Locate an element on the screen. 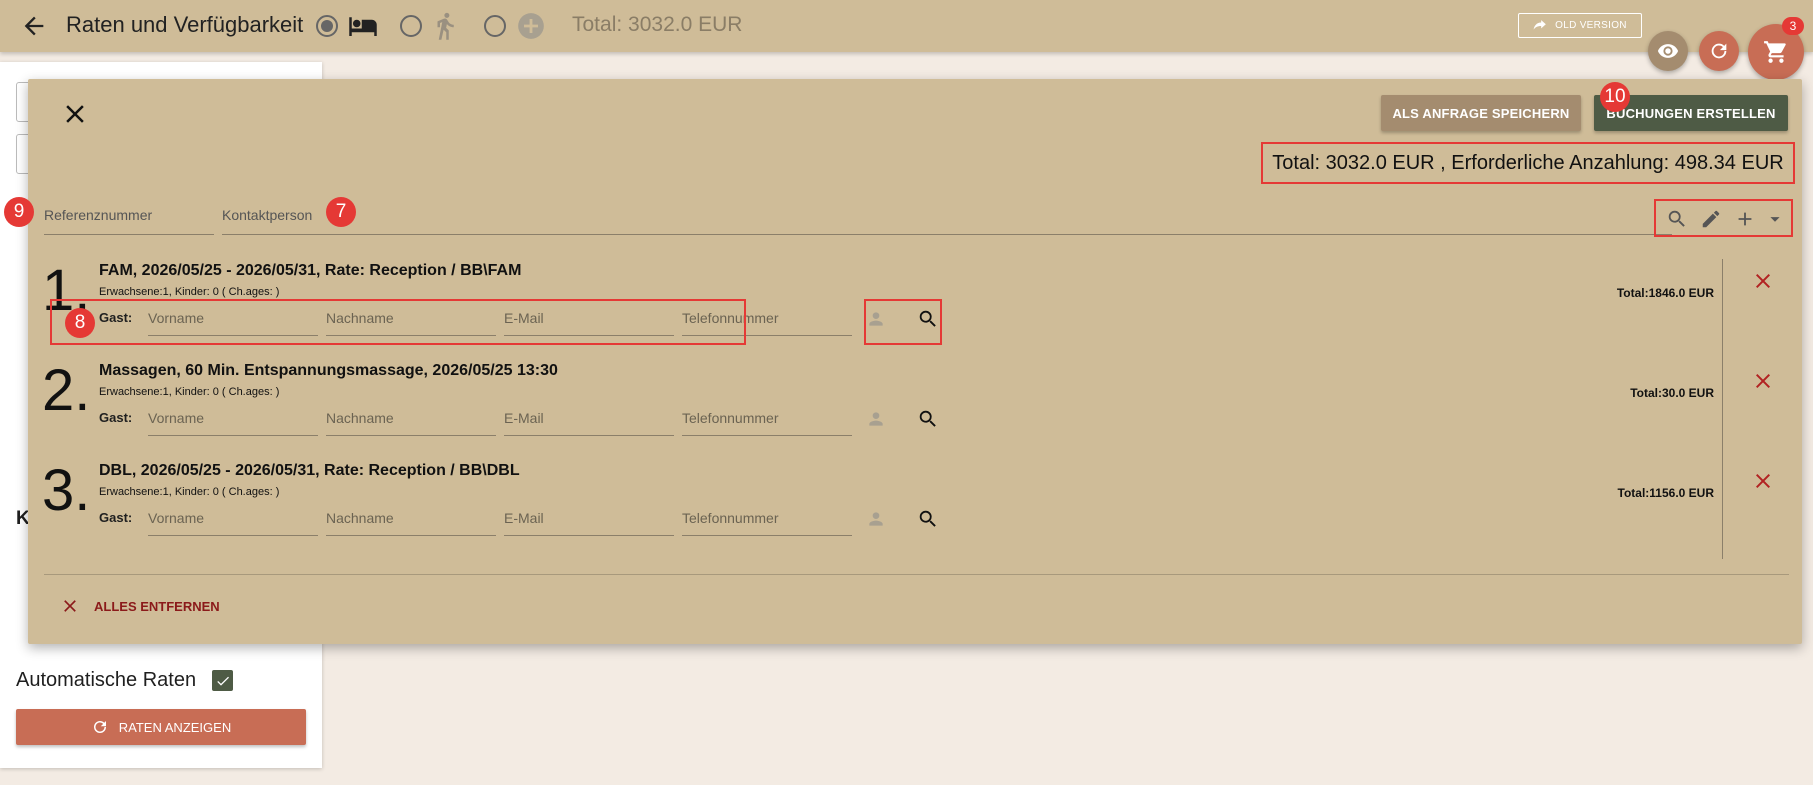  reference-number-placeholder: Referenznummer is located at coordinates (98, 215).